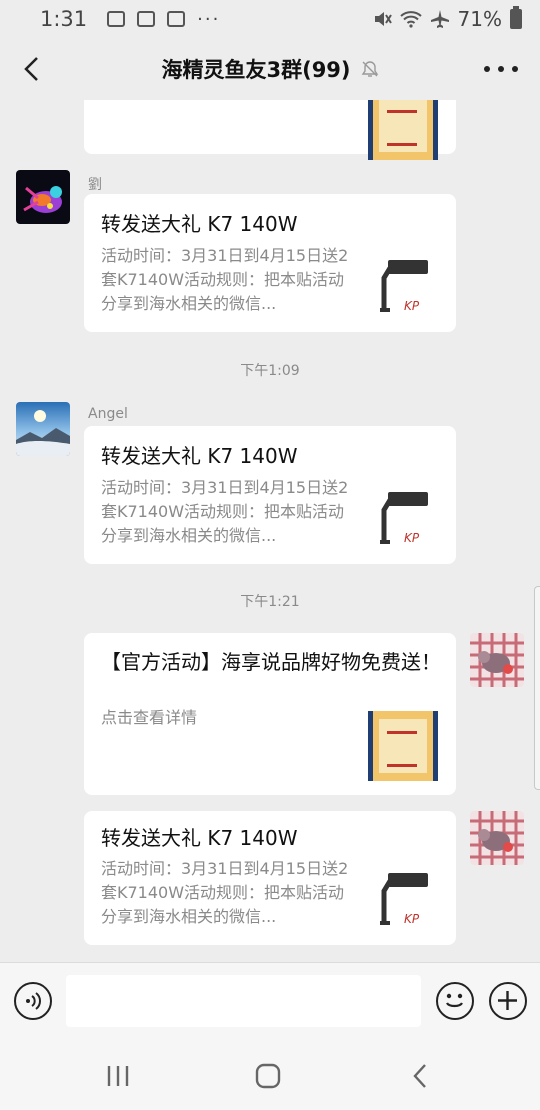 The width and height of the screenshot is (540, 1110). Describe the element at coordinates (516, 17) in the screenshot. I see `battery-icon` at that location.